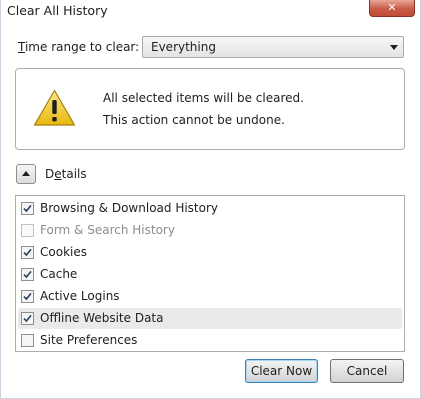 The width and height of the screenshot is (421, 399). Describe the element at coordinates (129, 208) in the screenshot. I see `checkbox-label: Browsing & Download History` at that location.